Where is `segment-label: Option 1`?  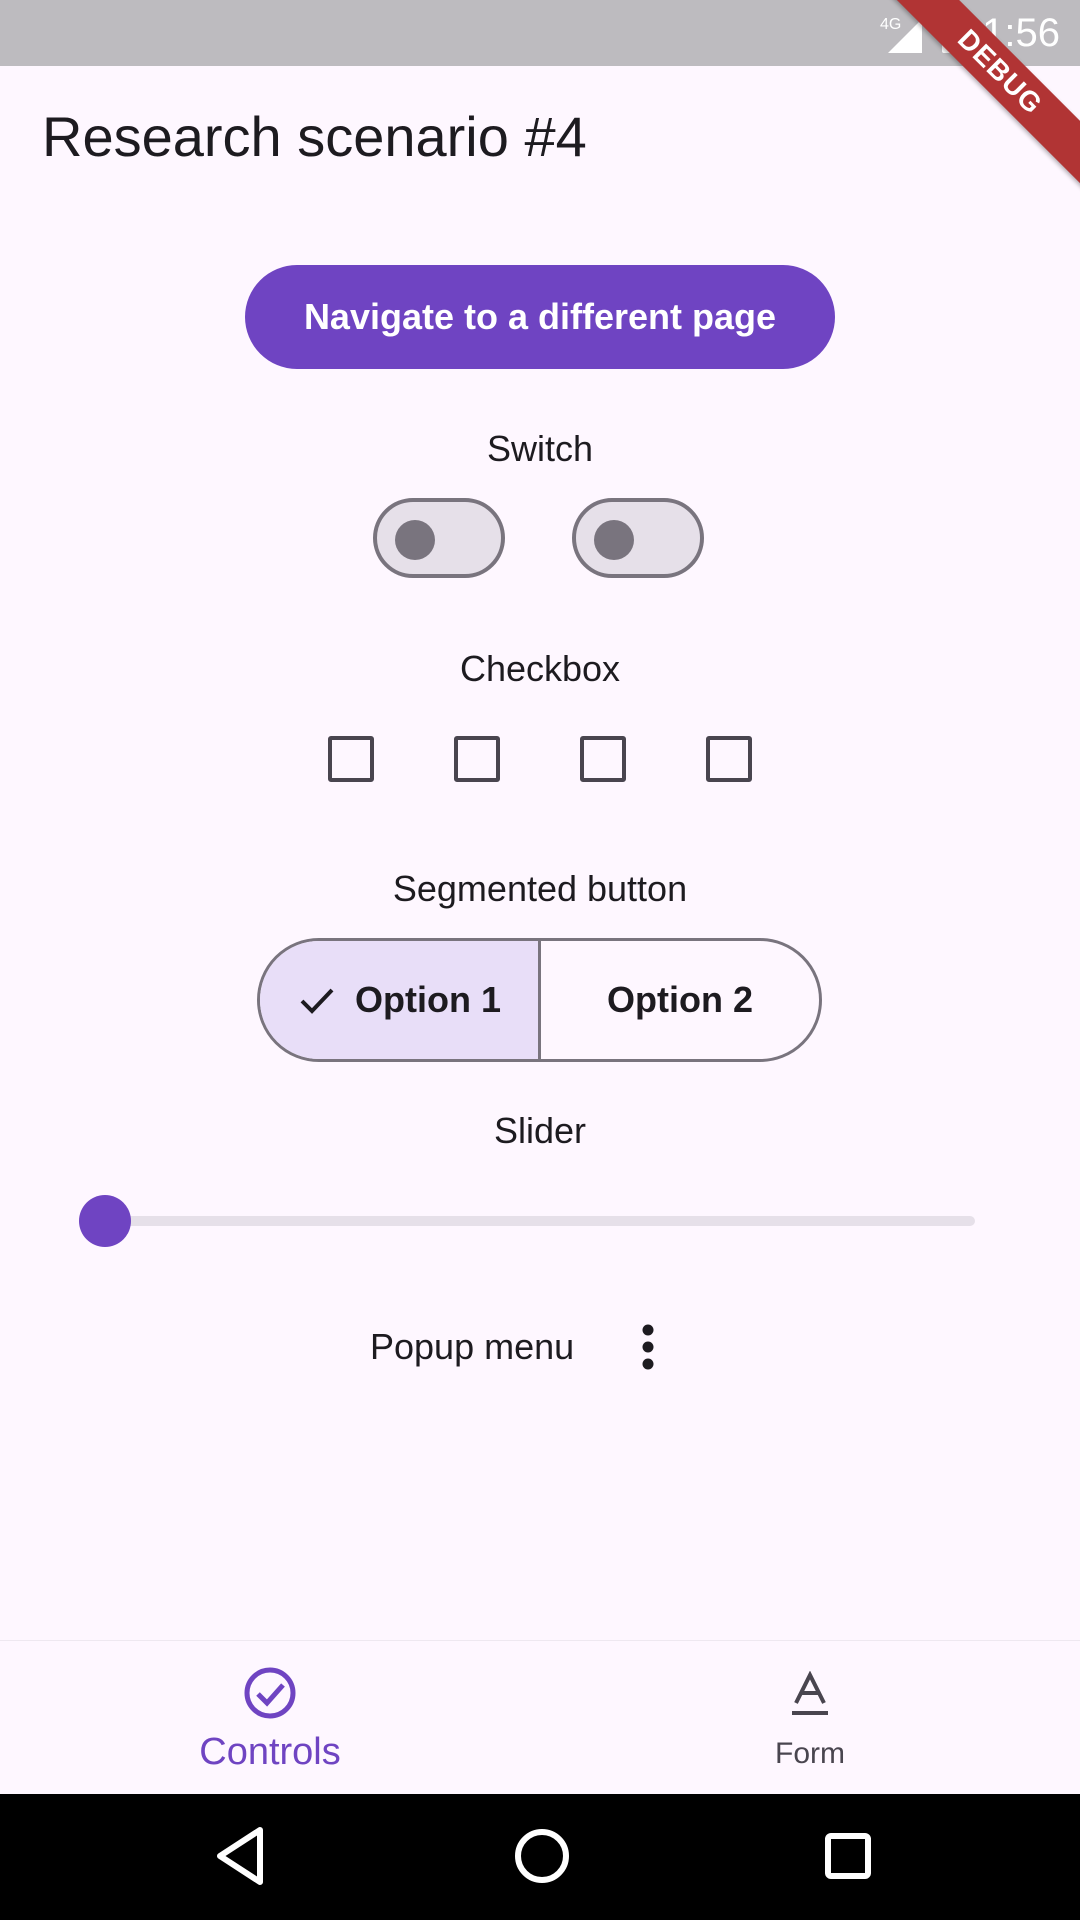 segment-label: Option 1 is located at coordinates (428, 999).